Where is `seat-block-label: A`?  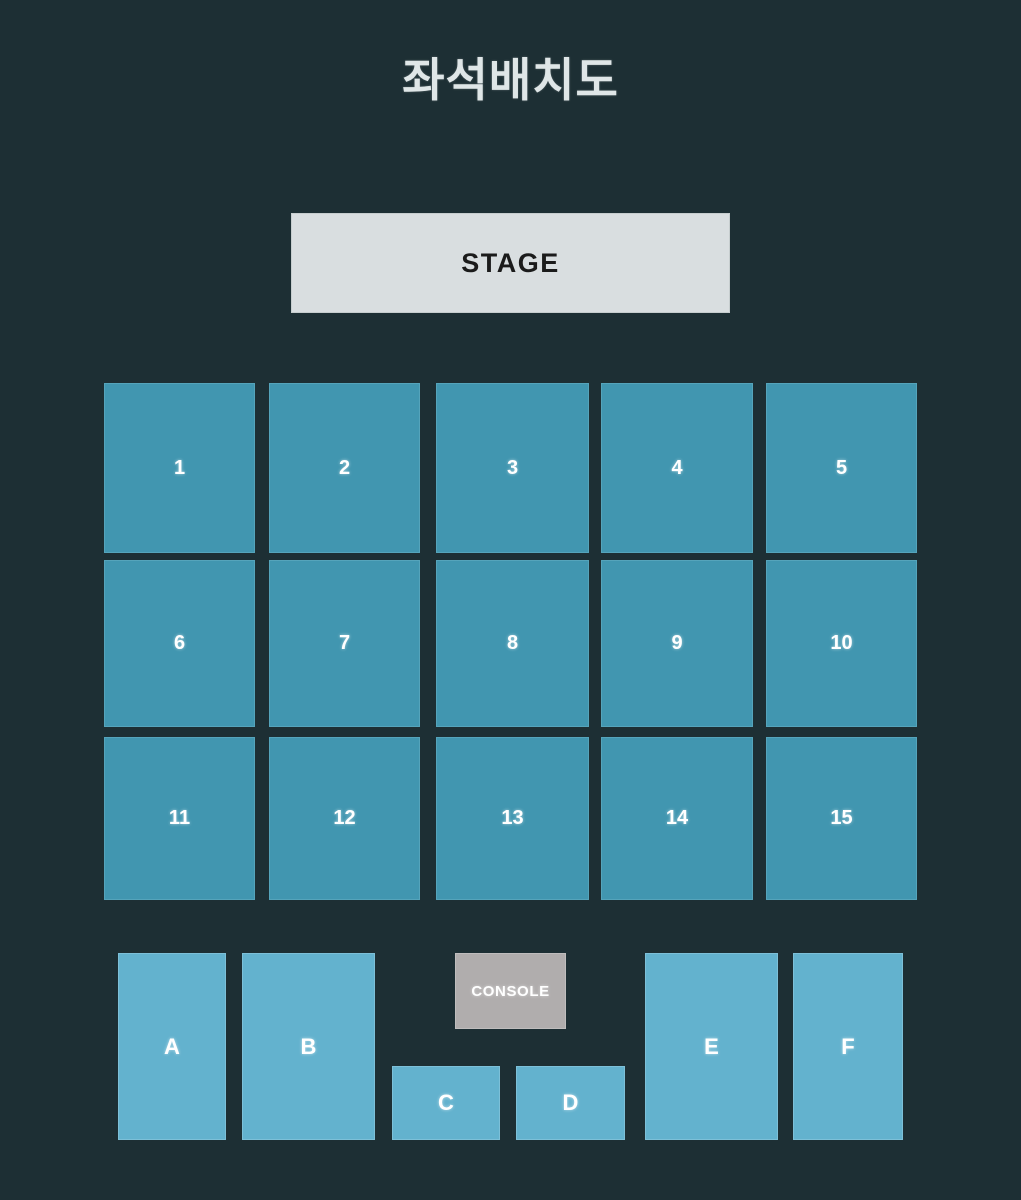 seat-block-label: A is located at coordinates (172, 1046).